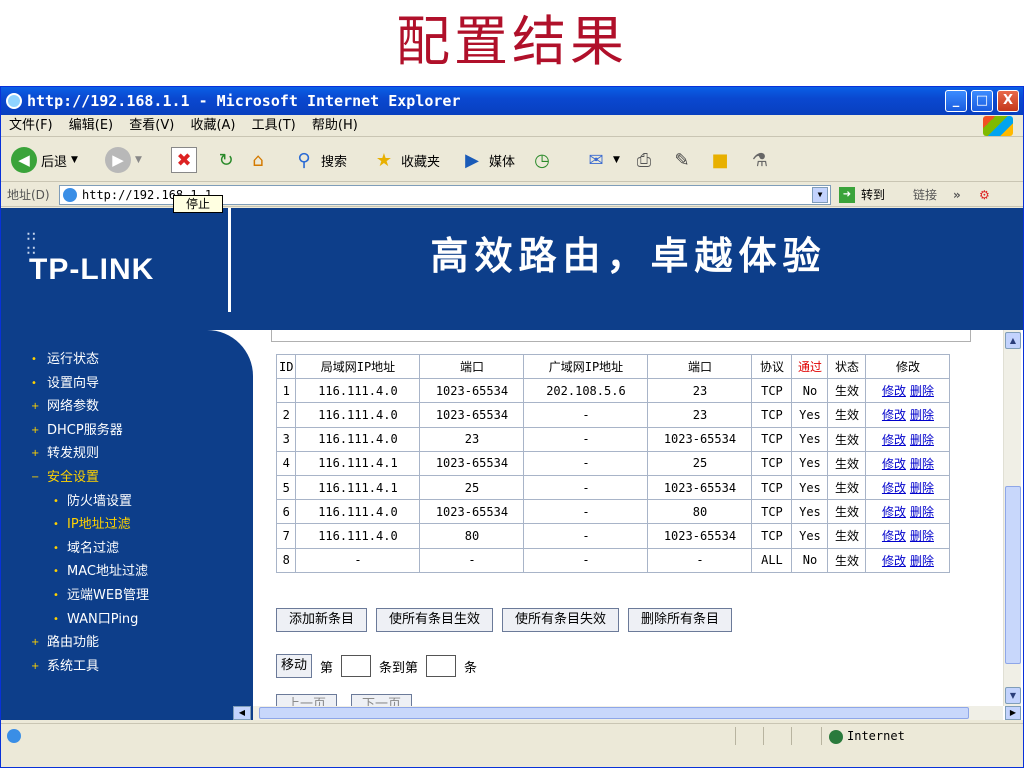 This screenshot has width=1024, height=768. What do you see at coordinates (1013, 713) in the screenshot?
I see `scroll-right-icon: ▶` at bounding box center [1013, 713].